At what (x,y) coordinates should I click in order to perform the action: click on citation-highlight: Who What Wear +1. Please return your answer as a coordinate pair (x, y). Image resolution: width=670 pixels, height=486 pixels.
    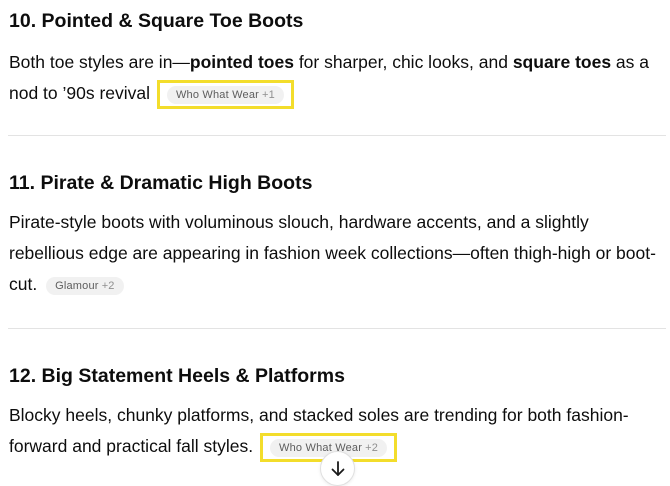
    Looking at the image, I should click on (225, 94).